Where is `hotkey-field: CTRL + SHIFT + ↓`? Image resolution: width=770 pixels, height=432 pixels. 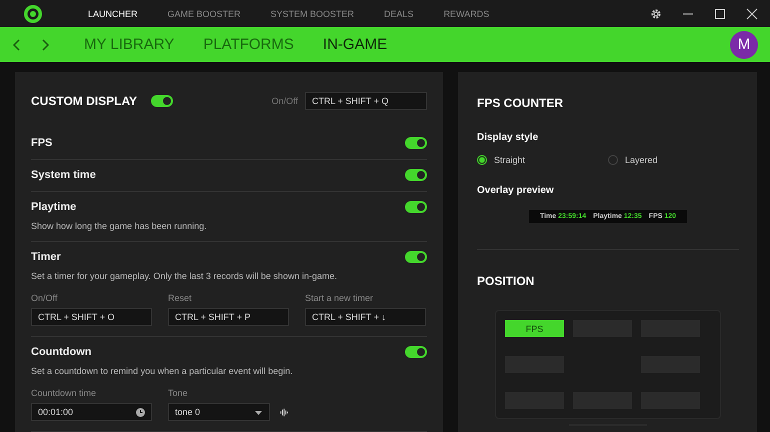 hotkey-field: CTRL + SHIFT + ↓ is located at coordinates (365, 317).